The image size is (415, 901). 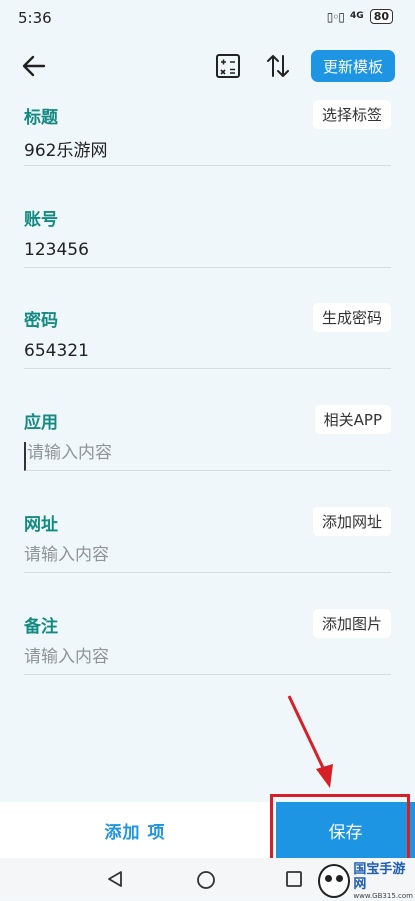 I want to click on nav-back-icon, so click(x=115, y=879).